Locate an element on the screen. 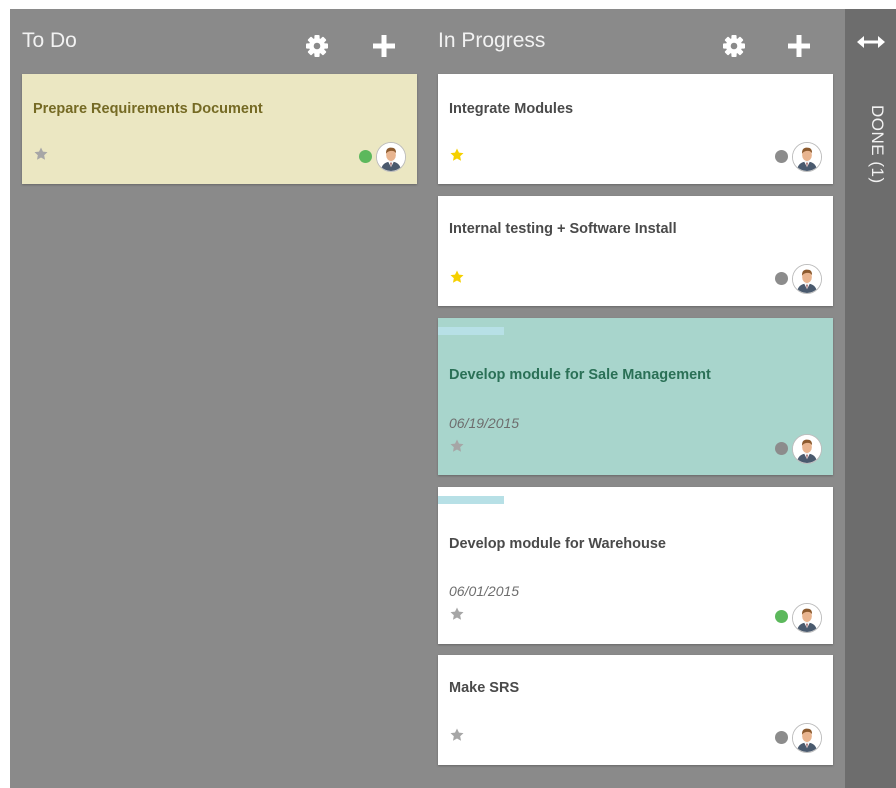 The width and height of the screenshot is (896, 788). column-title-done: DONE (1) is located at coordinates (872, 144).